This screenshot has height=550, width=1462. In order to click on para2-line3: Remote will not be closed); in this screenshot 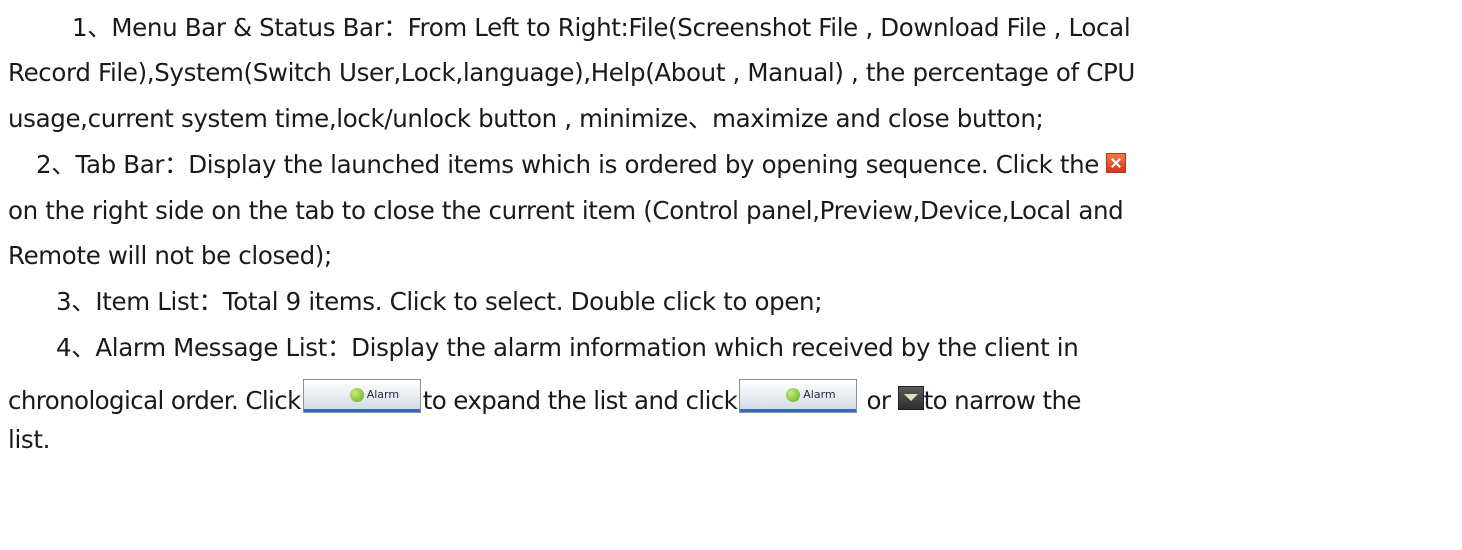, I will do `click(170, 255)`.